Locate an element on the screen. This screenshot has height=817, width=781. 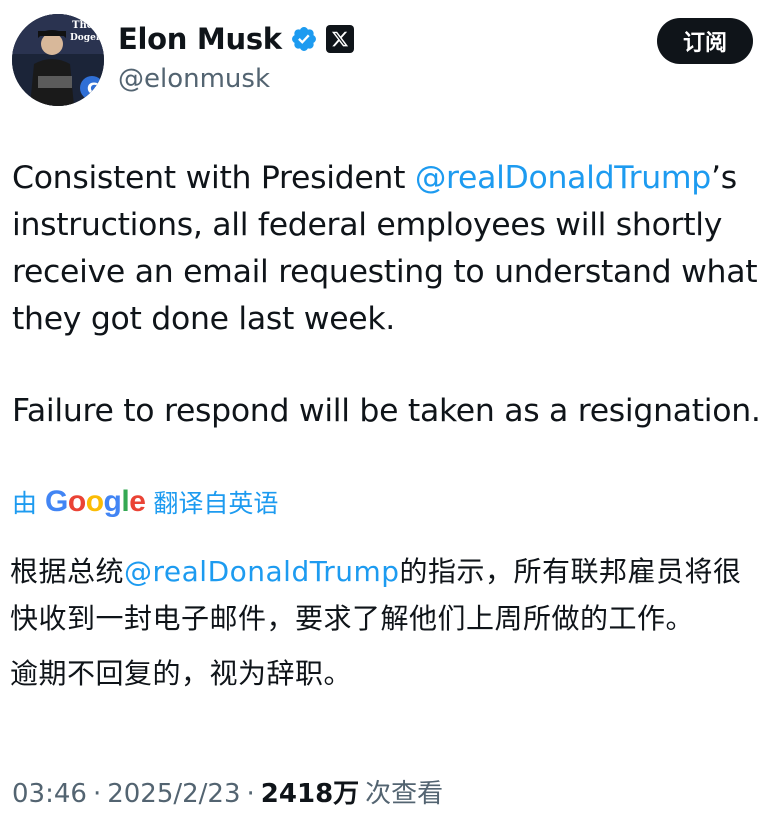
mention-link: @realDonaldTrump is located at coordinates (563, 178).